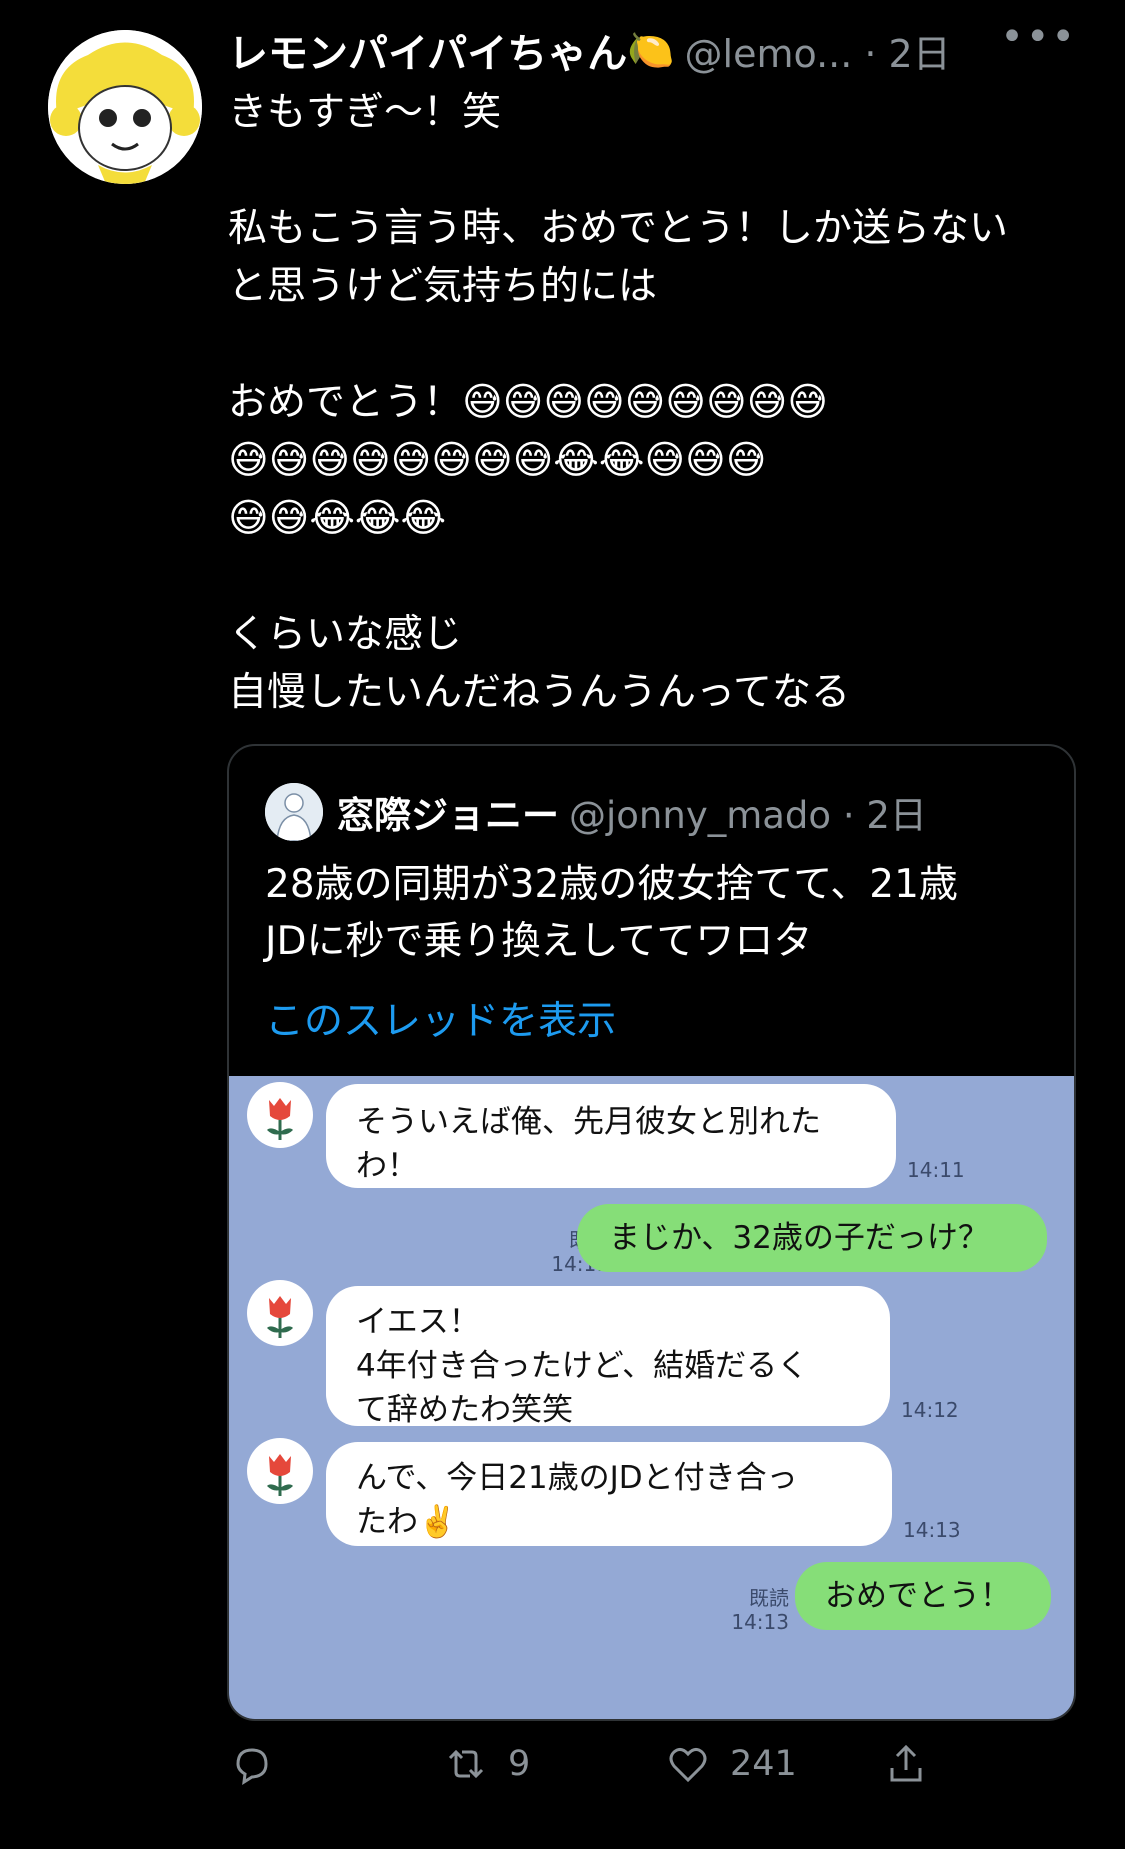 This screenshot has width=1125, height=1849. I want to click on share-button, so click(915, 1764).